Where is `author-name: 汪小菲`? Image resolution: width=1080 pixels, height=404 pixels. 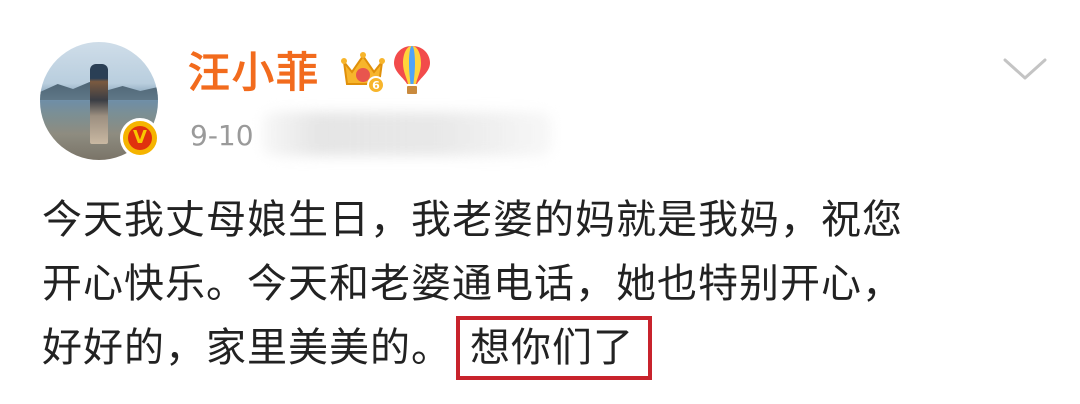
author-name: 汪小菲 is located at coordinates (254, 73).